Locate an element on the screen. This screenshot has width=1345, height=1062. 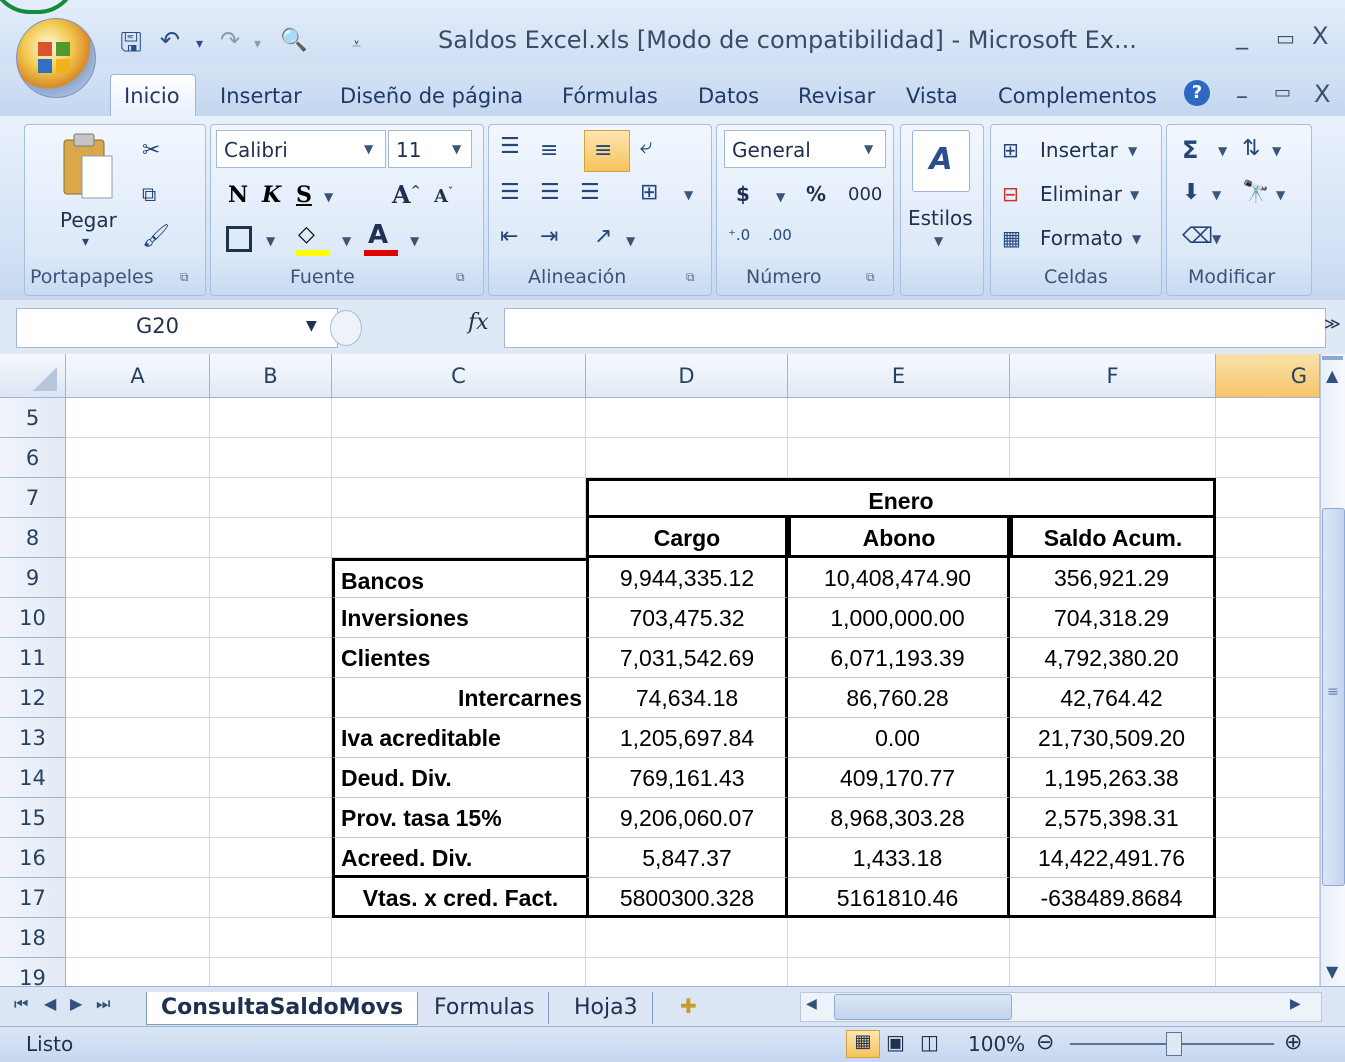
abono-value: 1,000,000.00 is located at coordinates (899, 618).